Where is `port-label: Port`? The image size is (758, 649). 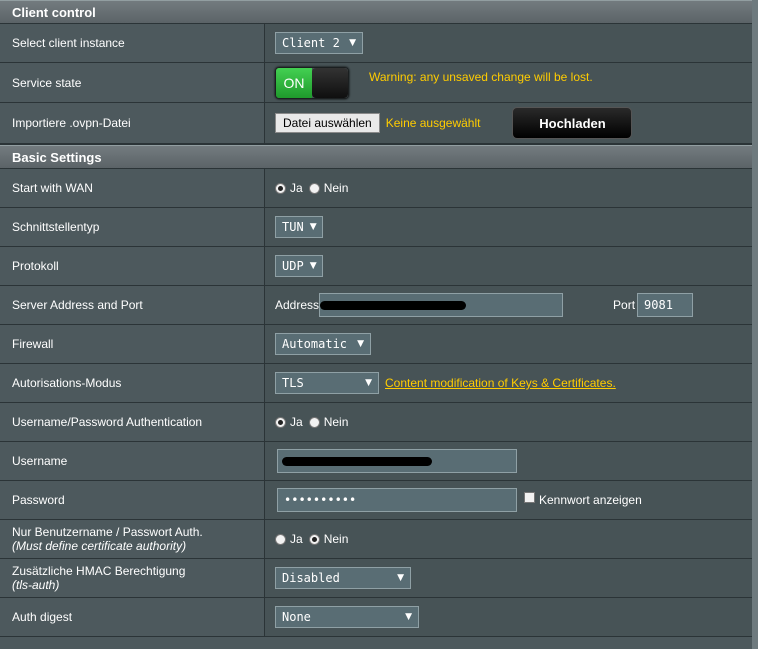 port-label: Port is located at coordinates (624, 305).